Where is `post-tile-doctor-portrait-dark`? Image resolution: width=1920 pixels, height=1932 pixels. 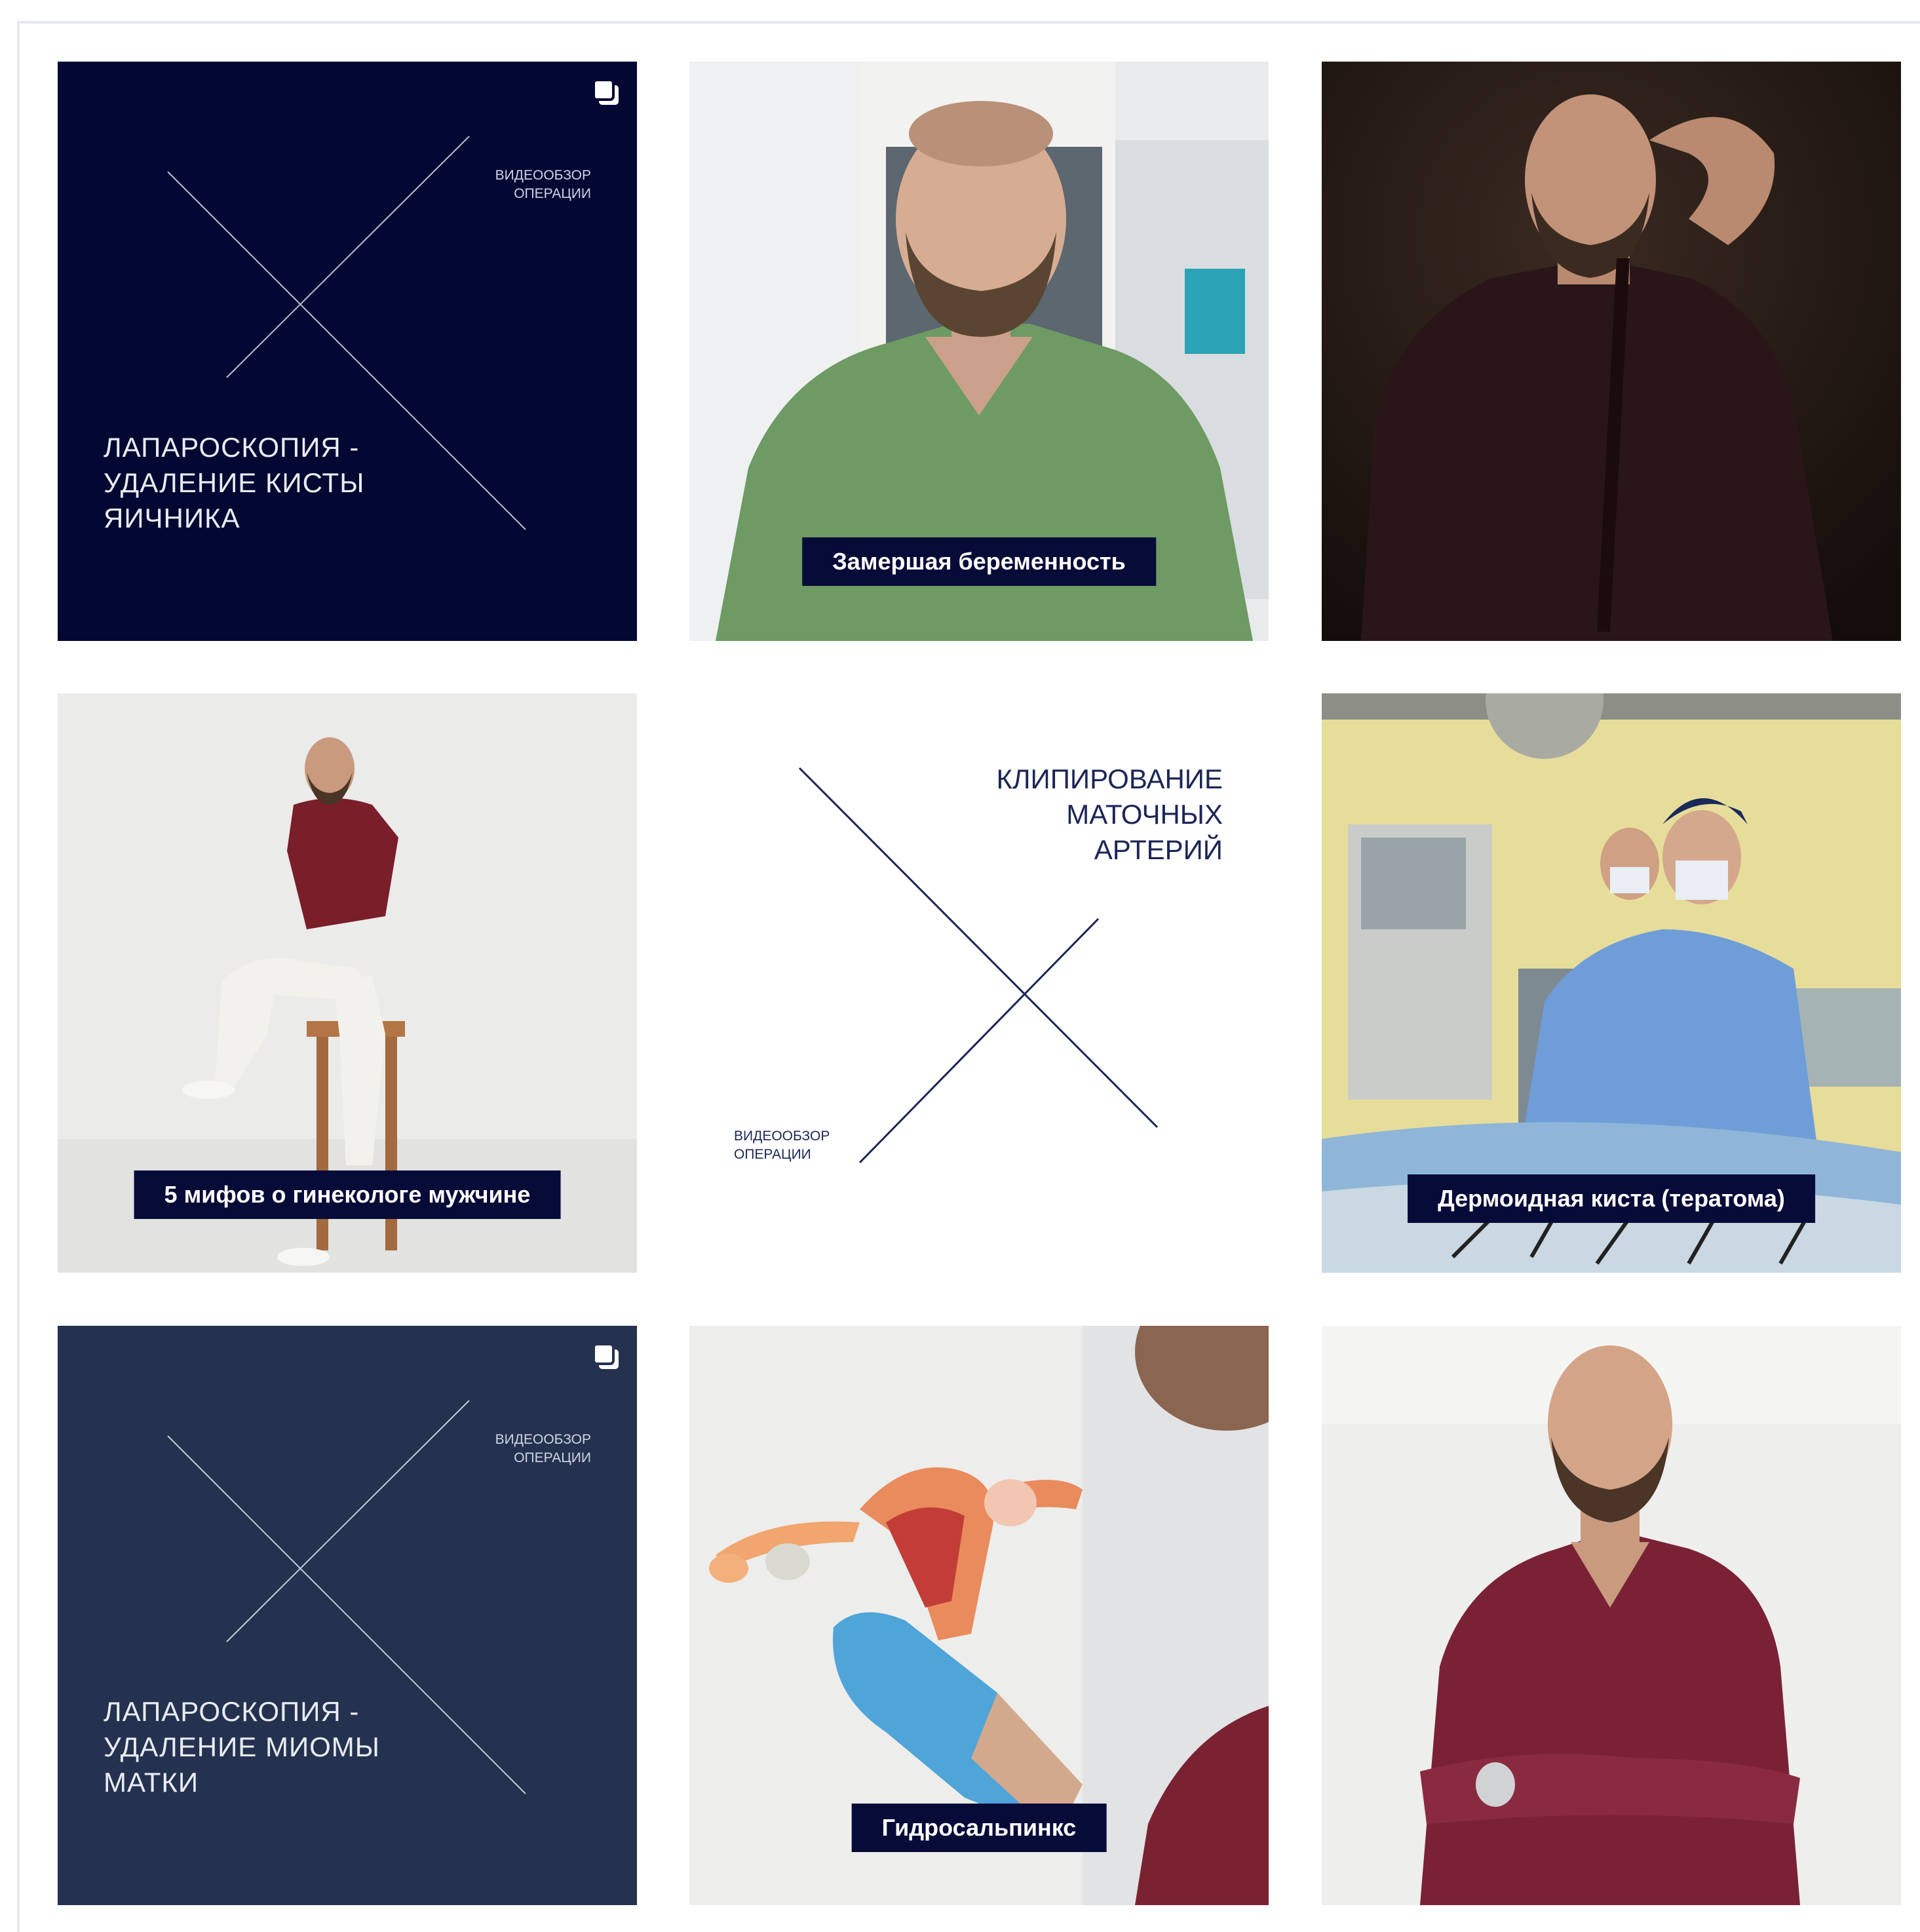 post-tile-doctor-portrait-dark is located at coordinates (1611, 351).